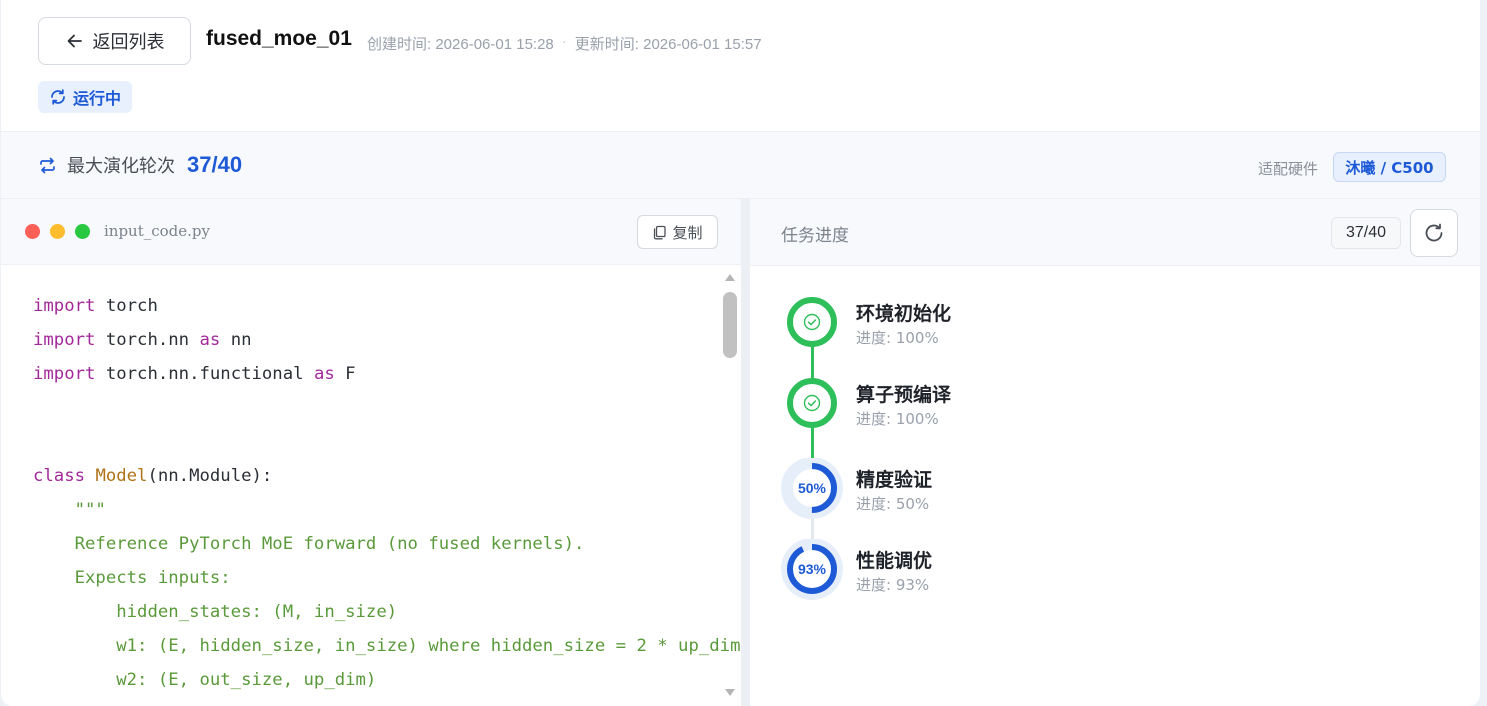  What do you see at coordinates (69, 510) in the screenshot?
I see `code-token: """` at bounding box center [69, 510].